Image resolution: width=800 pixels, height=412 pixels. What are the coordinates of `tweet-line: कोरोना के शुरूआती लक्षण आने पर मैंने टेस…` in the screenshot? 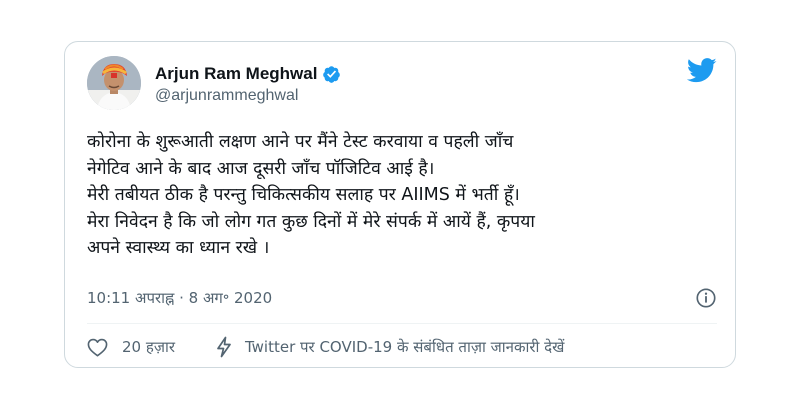 It's located at (300, 142).